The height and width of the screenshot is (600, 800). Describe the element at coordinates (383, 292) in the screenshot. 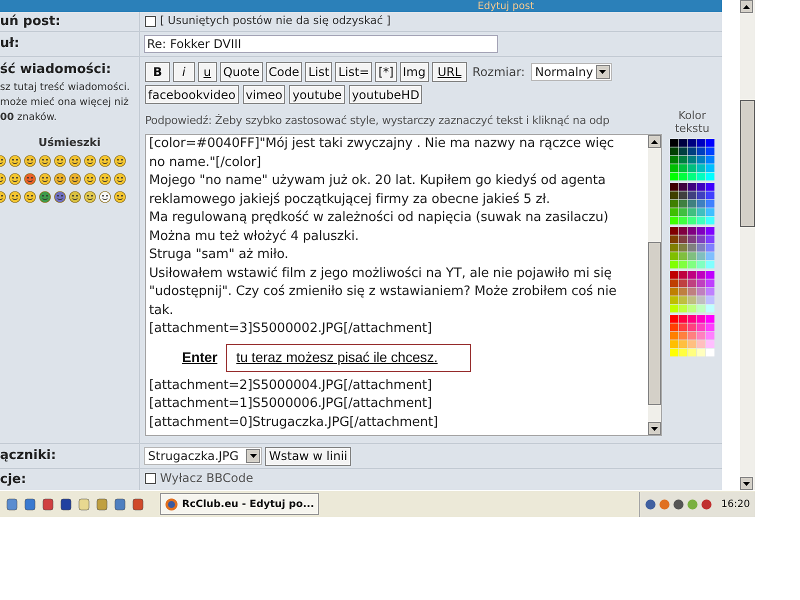

I see `message-line: "udostępnij". Czy coś zmieniło się z wstawianiem? Może zrobiłem coś nie` at that location.